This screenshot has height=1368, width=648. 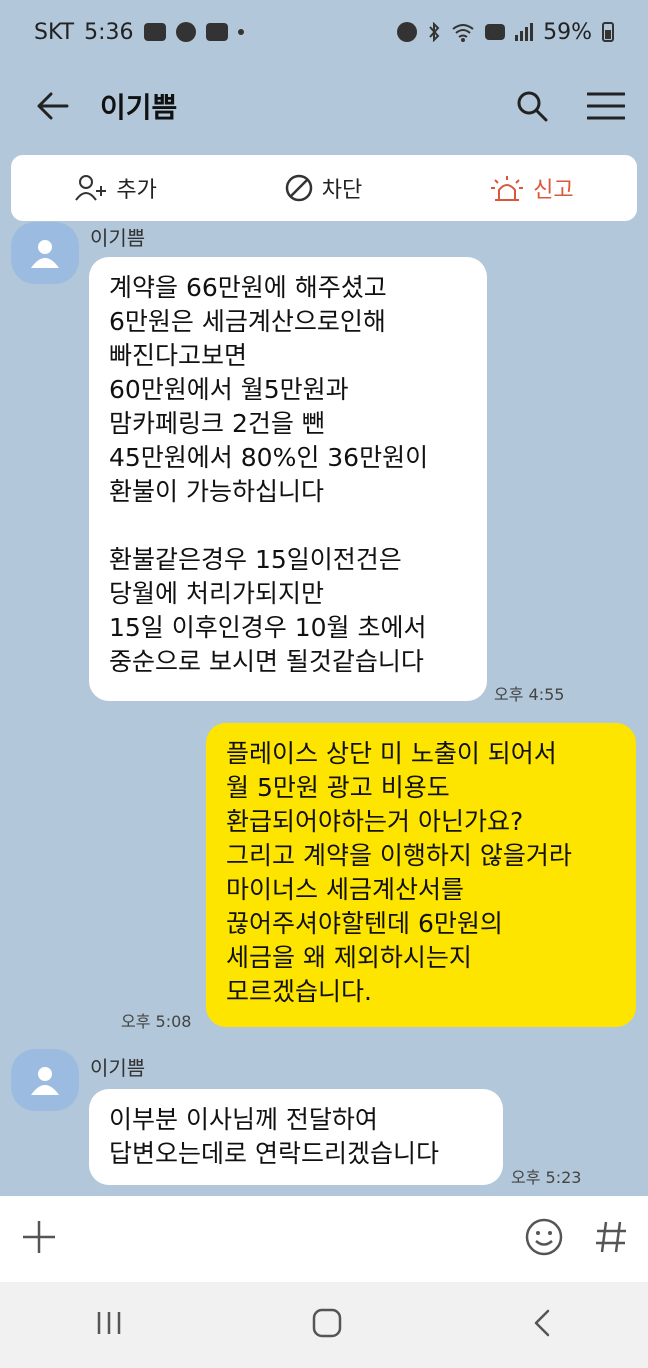 What do you see at coordinates (54, 32) in the screenshot?
I see `carrier-label: SKT` at bounding box center [54, 32].